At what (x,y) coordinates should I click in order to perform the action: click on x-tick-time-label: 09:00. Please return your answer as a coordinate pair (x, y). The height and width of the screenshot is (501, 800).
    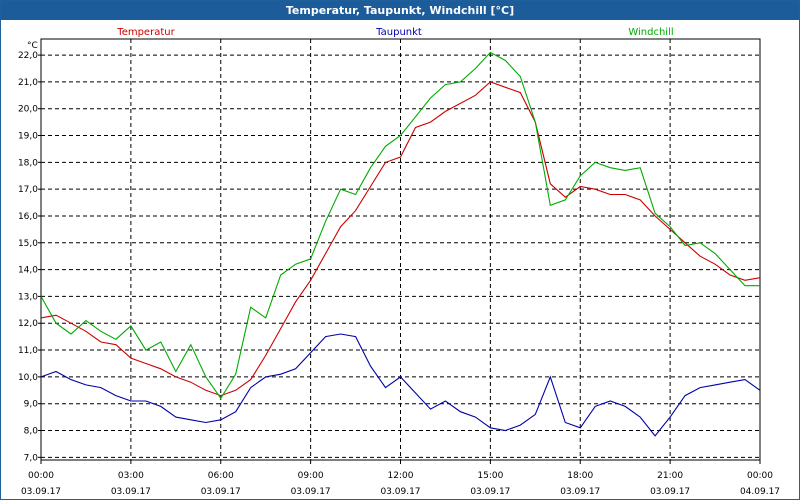
    Looking at the image, I should click on (311, 476).